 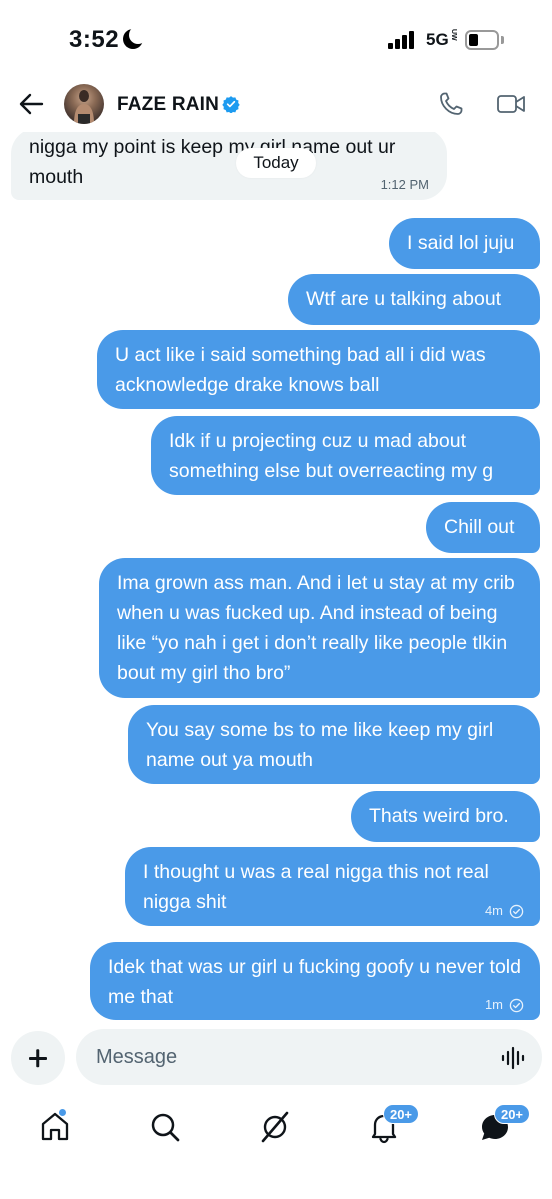 What do you see at coordinates (38, 1058) in the screenshot?
I see `add-attachment-button` at bounding box center [38, 1058].